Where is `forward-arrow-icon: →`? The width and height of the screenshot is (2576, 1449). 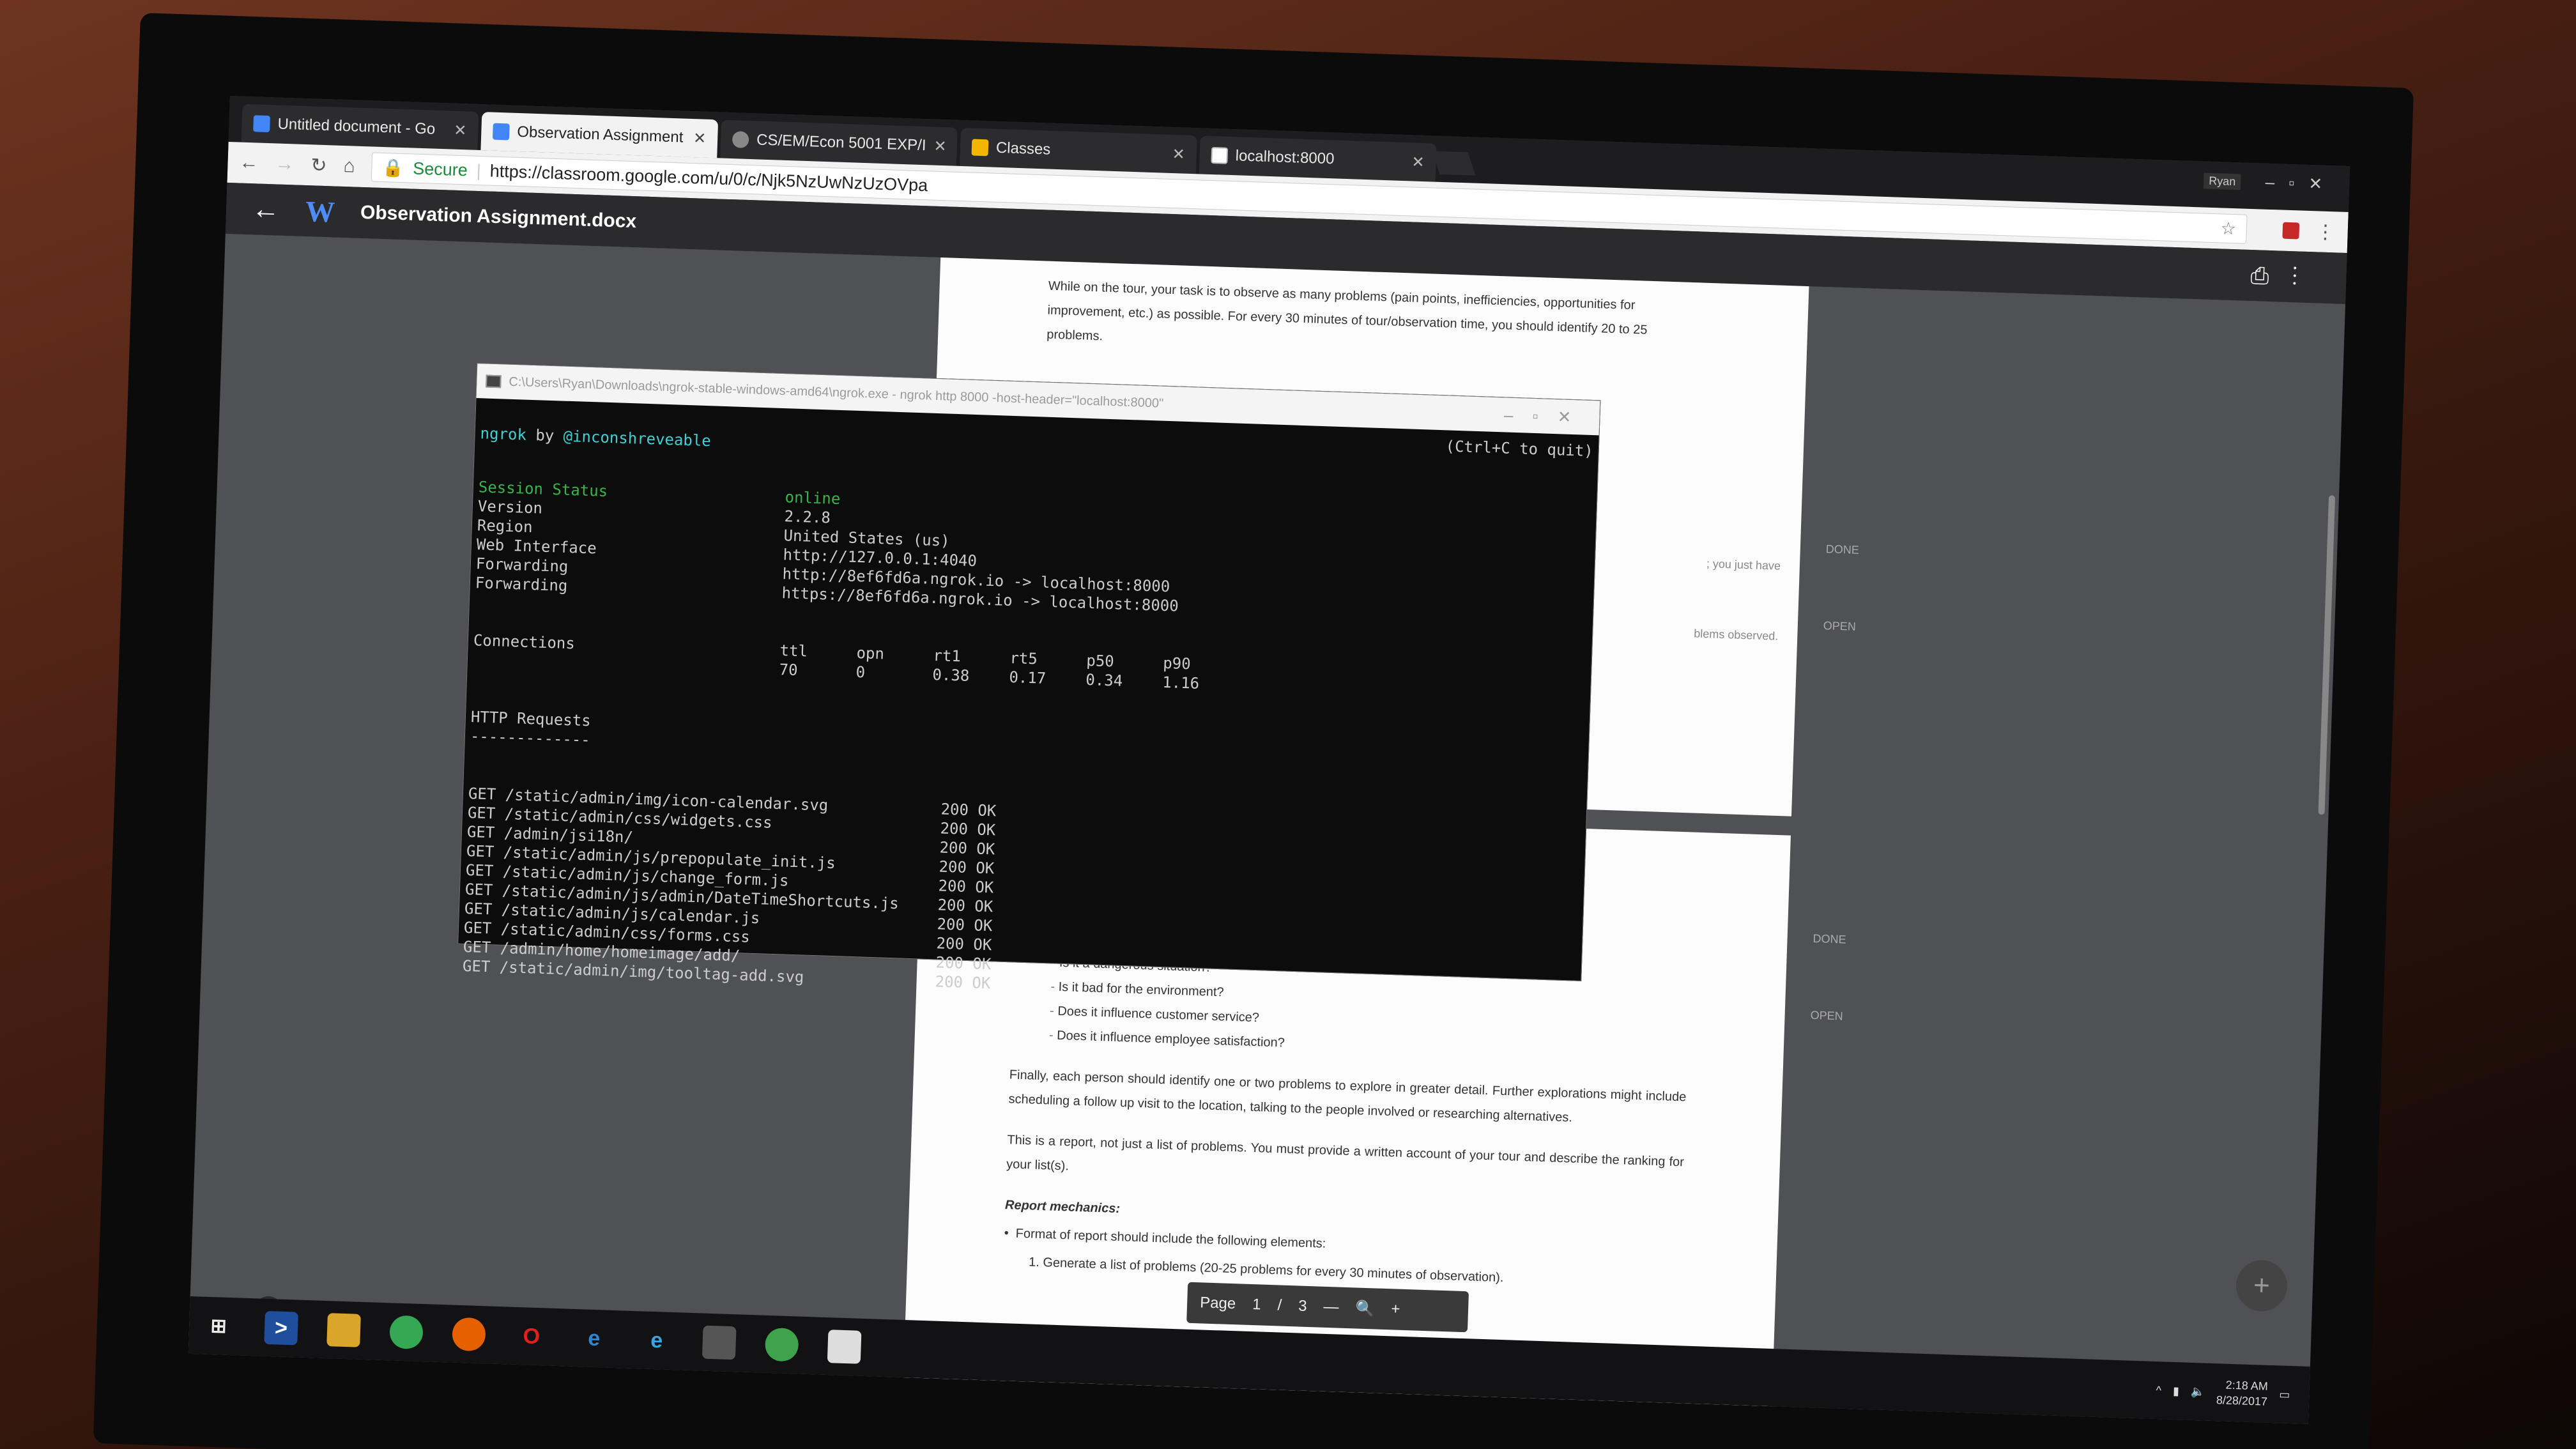
forward-arrow-icon: → is located at coordinates (285, 164).